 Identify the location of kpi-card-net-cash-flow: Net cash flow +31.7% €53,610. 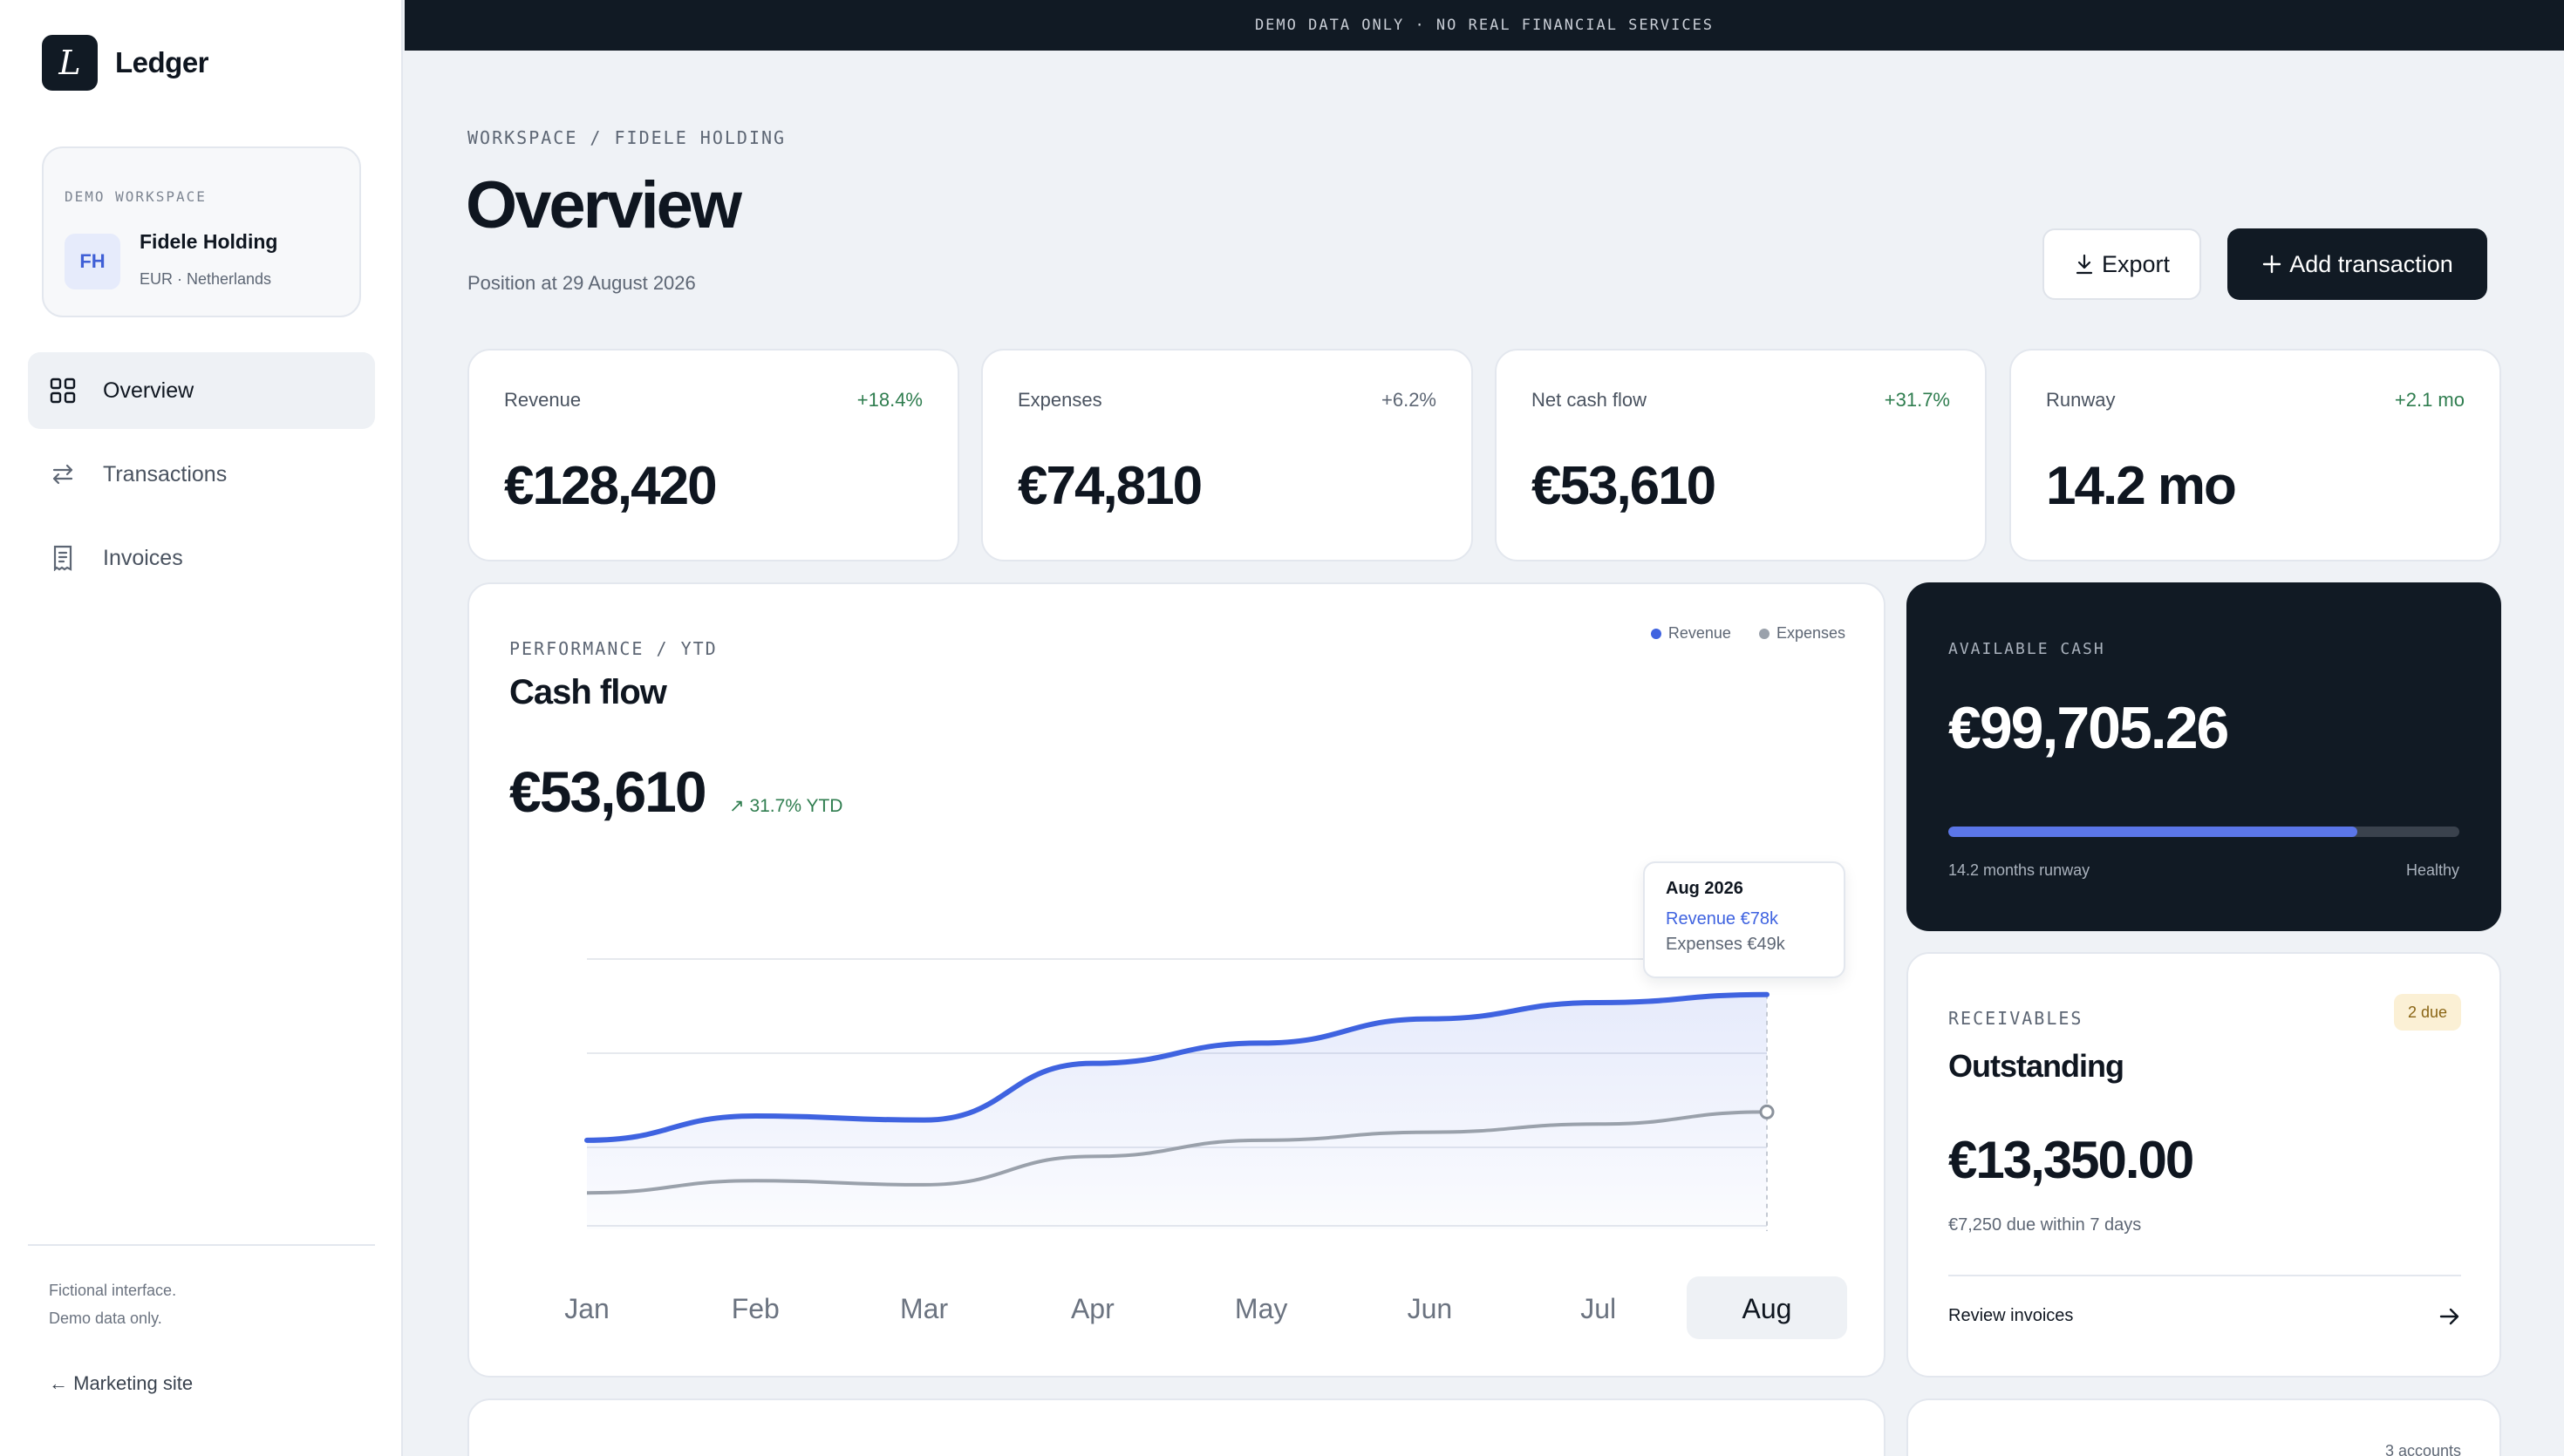
(1741, 455).